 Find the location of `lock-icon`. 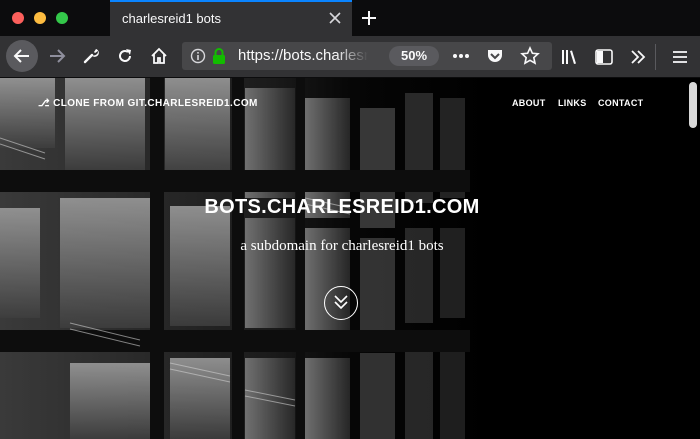

lock-icon is located at coordinates (219, 56).